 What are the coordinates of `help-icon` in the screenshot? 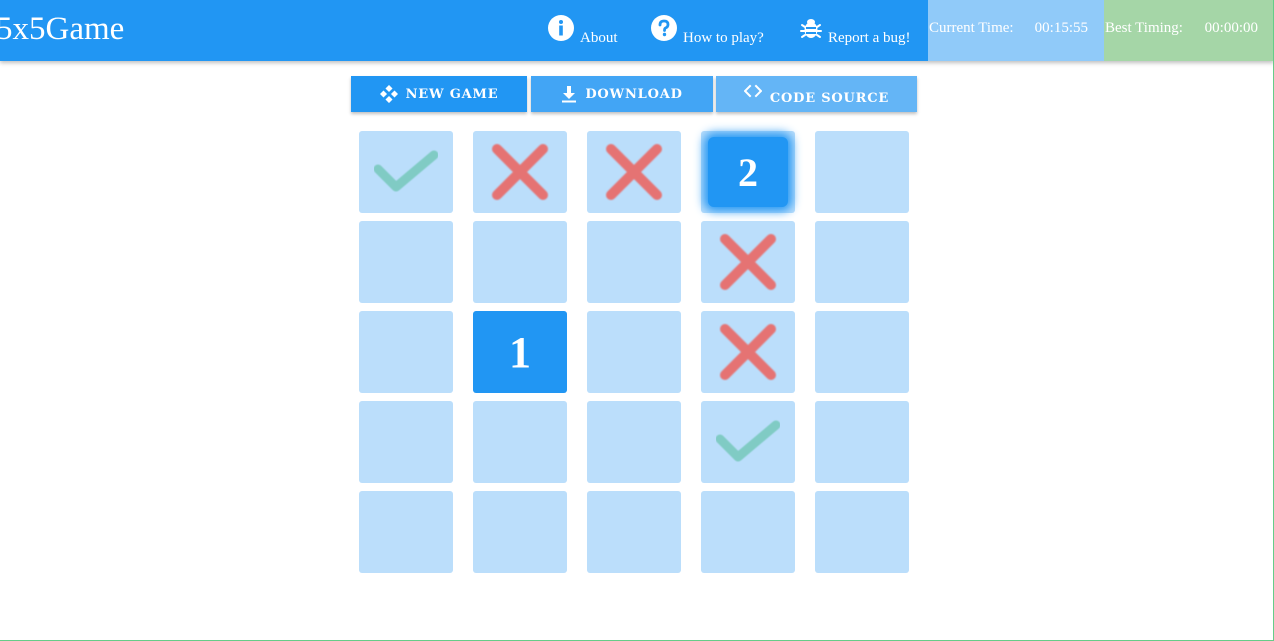 It's located at (664, 28).